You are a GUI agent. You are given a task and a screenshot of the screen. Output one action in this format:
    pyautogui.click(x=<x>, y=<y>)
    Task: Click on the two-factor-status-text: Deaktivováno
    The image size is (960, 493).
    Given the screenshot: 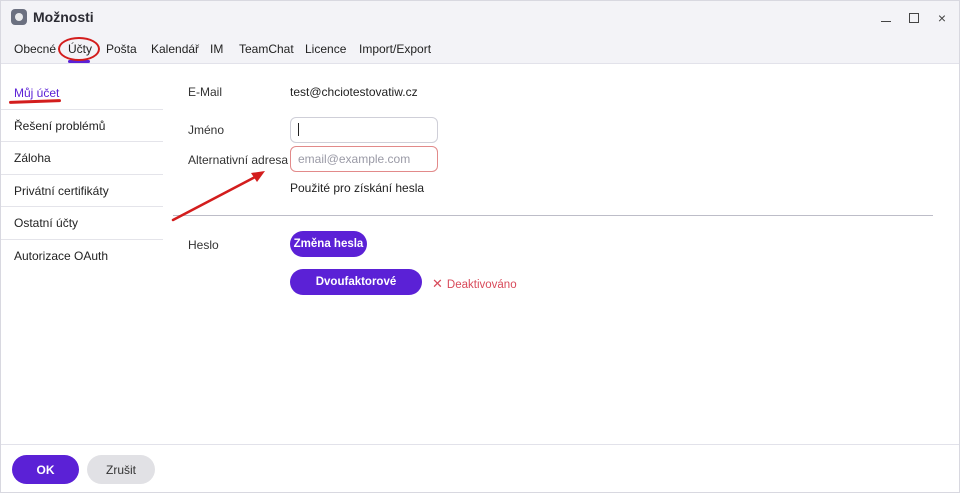 What is the action you would take?
    pyautogui.click(x=481, y=285)
    